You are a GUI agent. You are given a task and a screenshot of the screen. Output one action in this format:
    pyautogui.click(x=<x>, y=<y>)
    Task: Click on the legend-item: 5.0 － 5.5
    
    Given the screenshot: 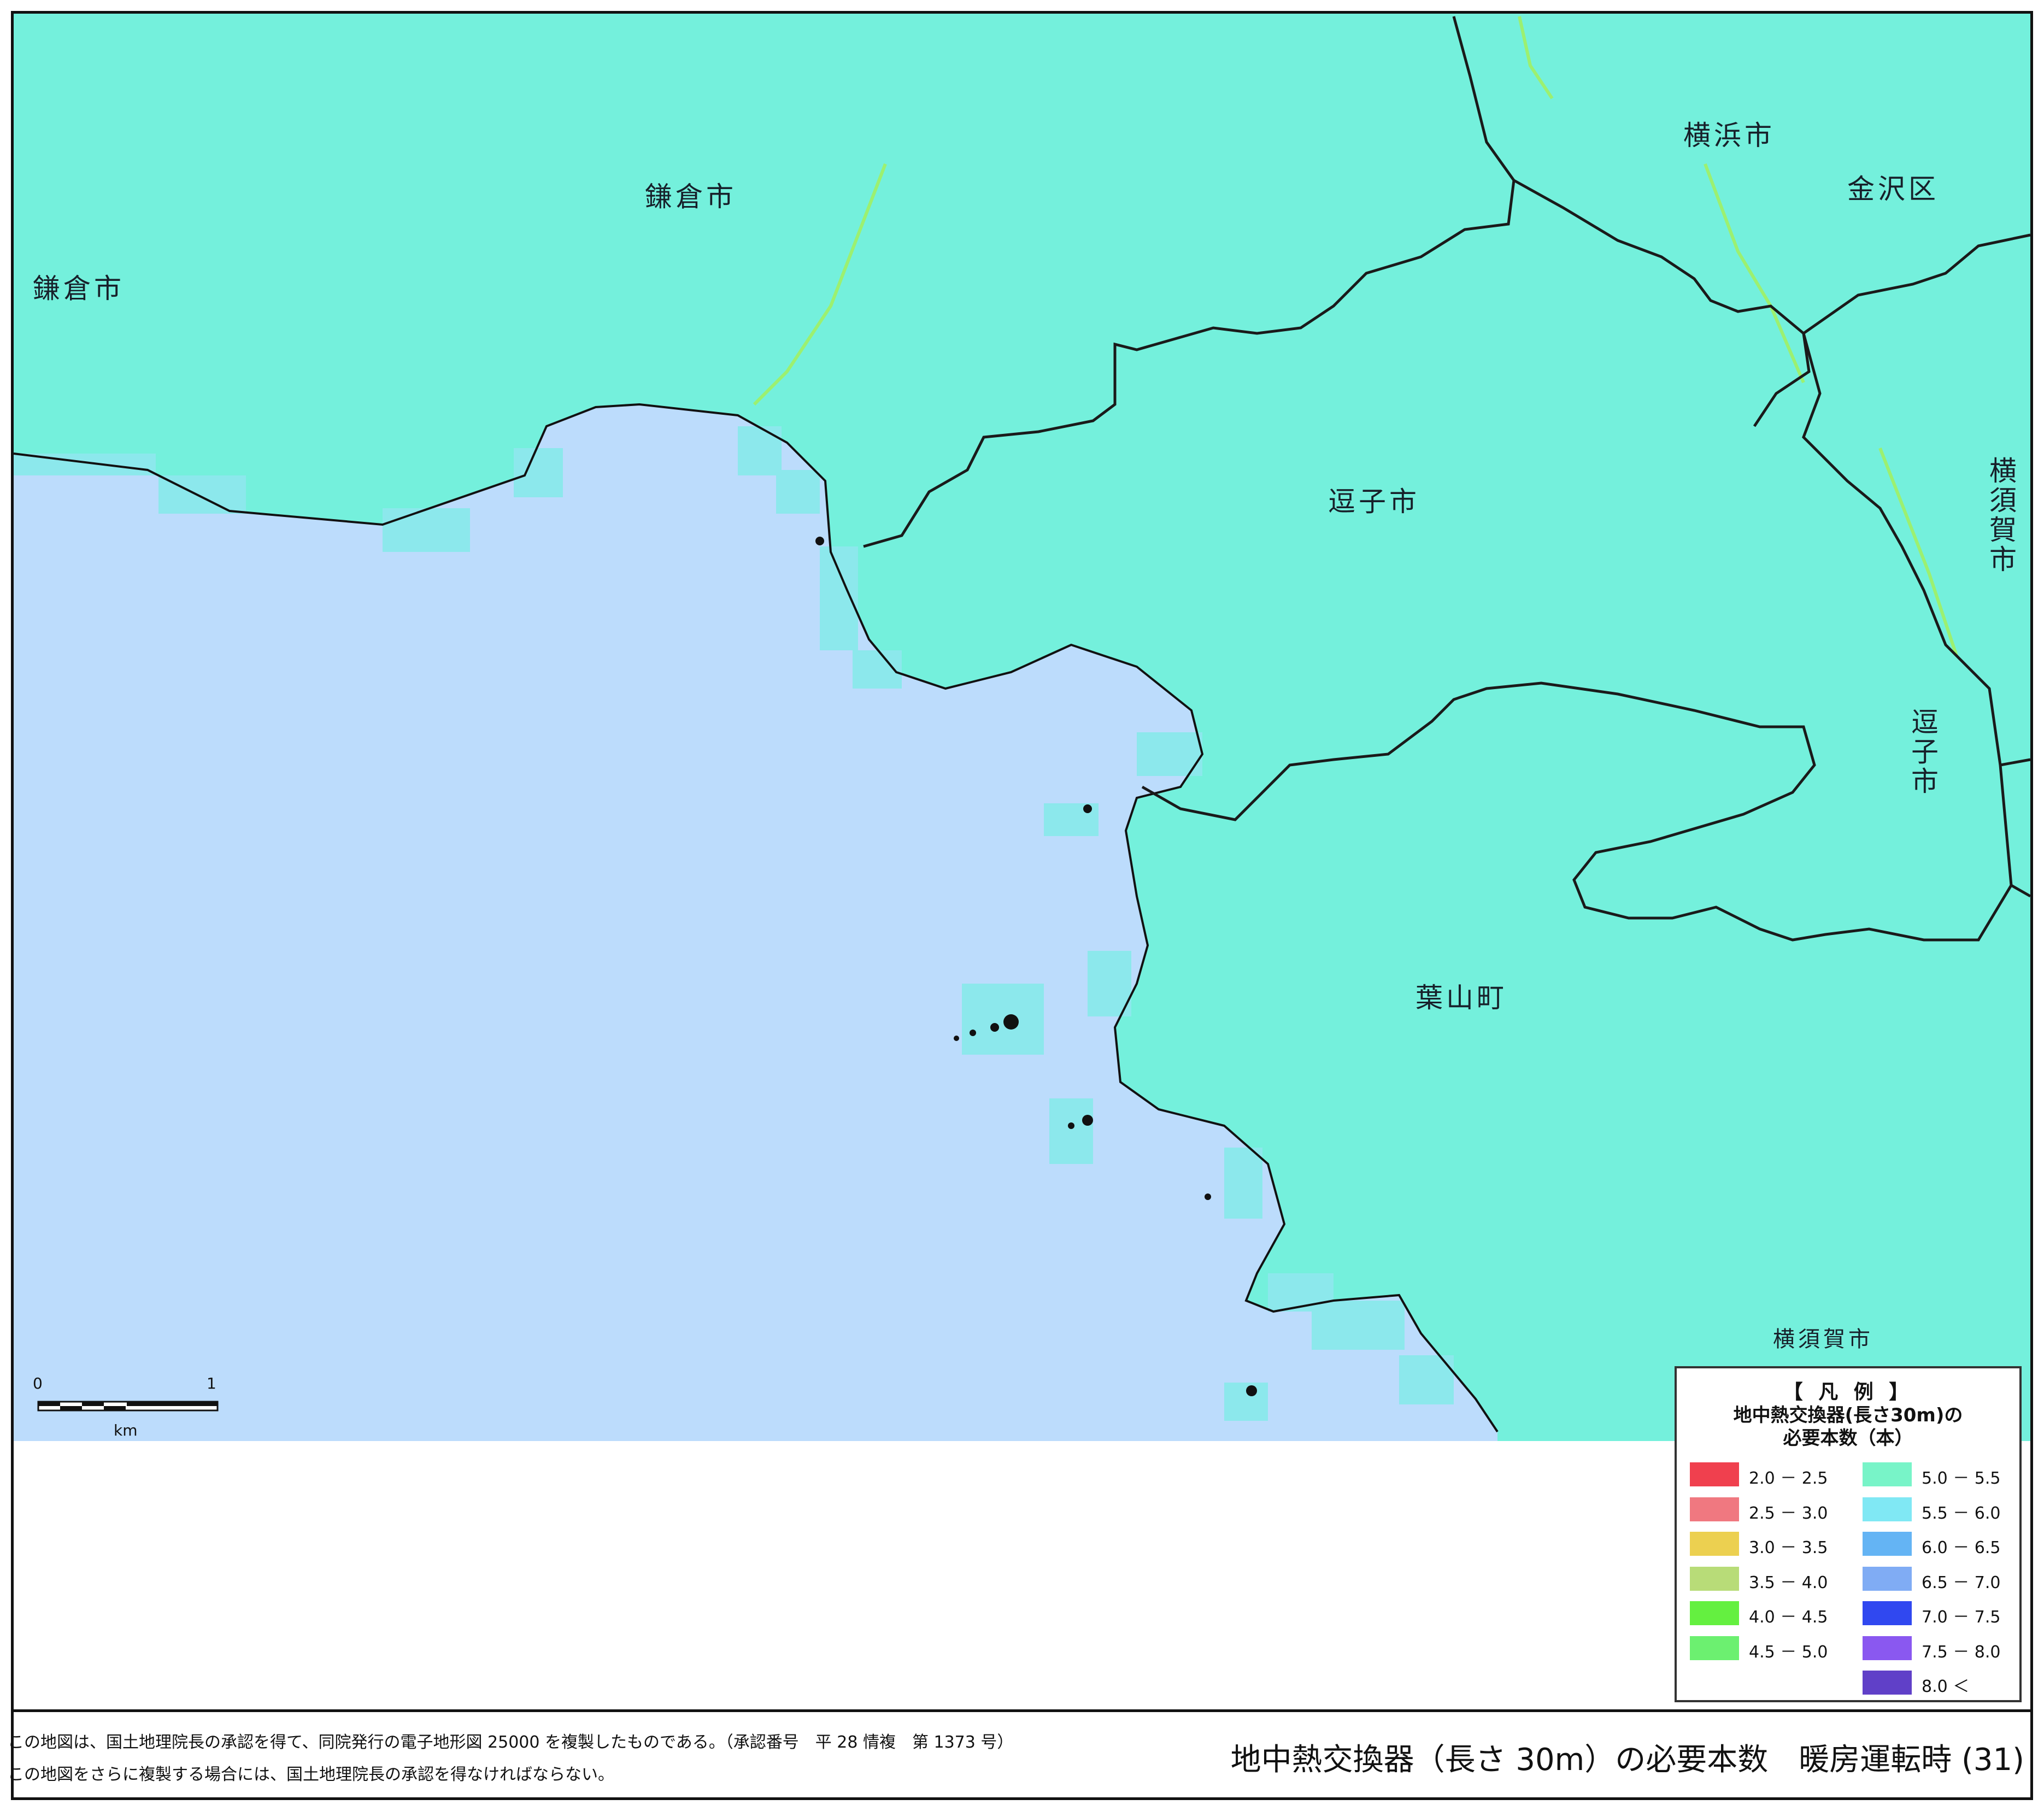 What is the action you would take?
    pyautogui.click(x=1945, y=1475)
    